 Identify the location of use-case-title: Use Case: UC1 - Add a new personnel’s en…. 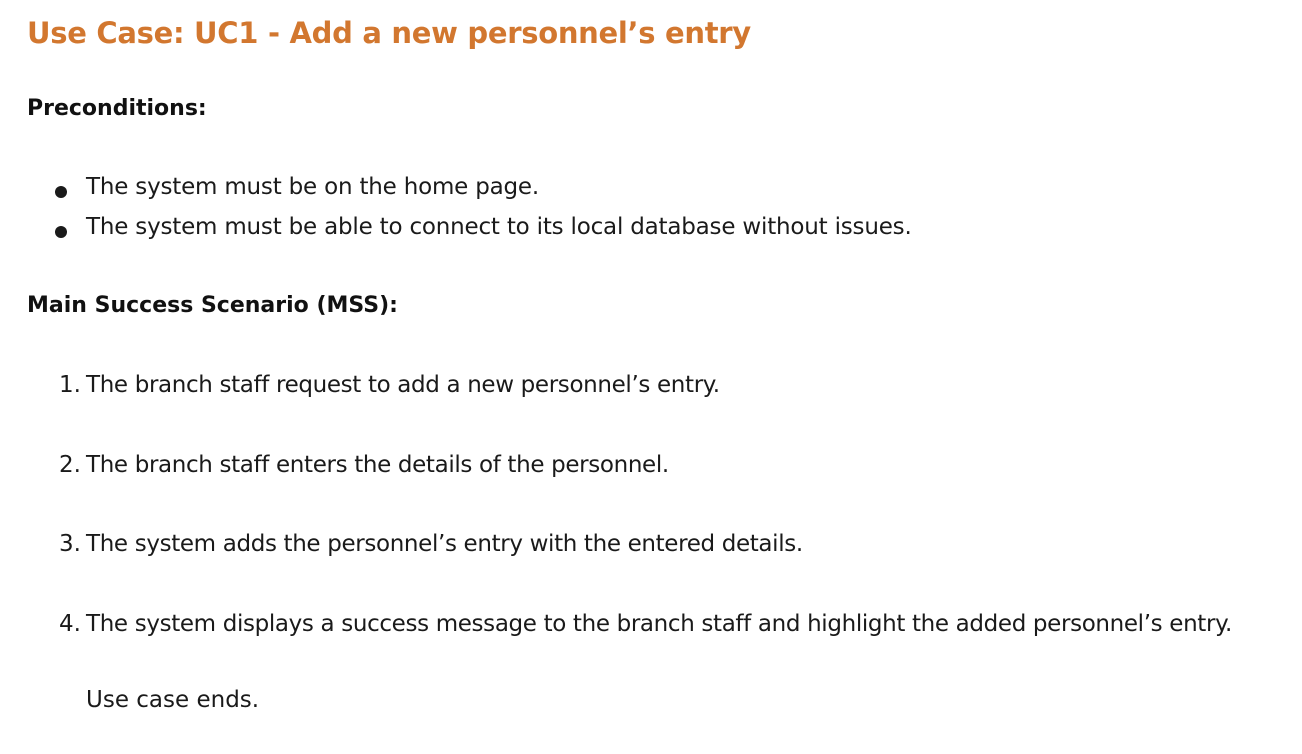
(389, 33).